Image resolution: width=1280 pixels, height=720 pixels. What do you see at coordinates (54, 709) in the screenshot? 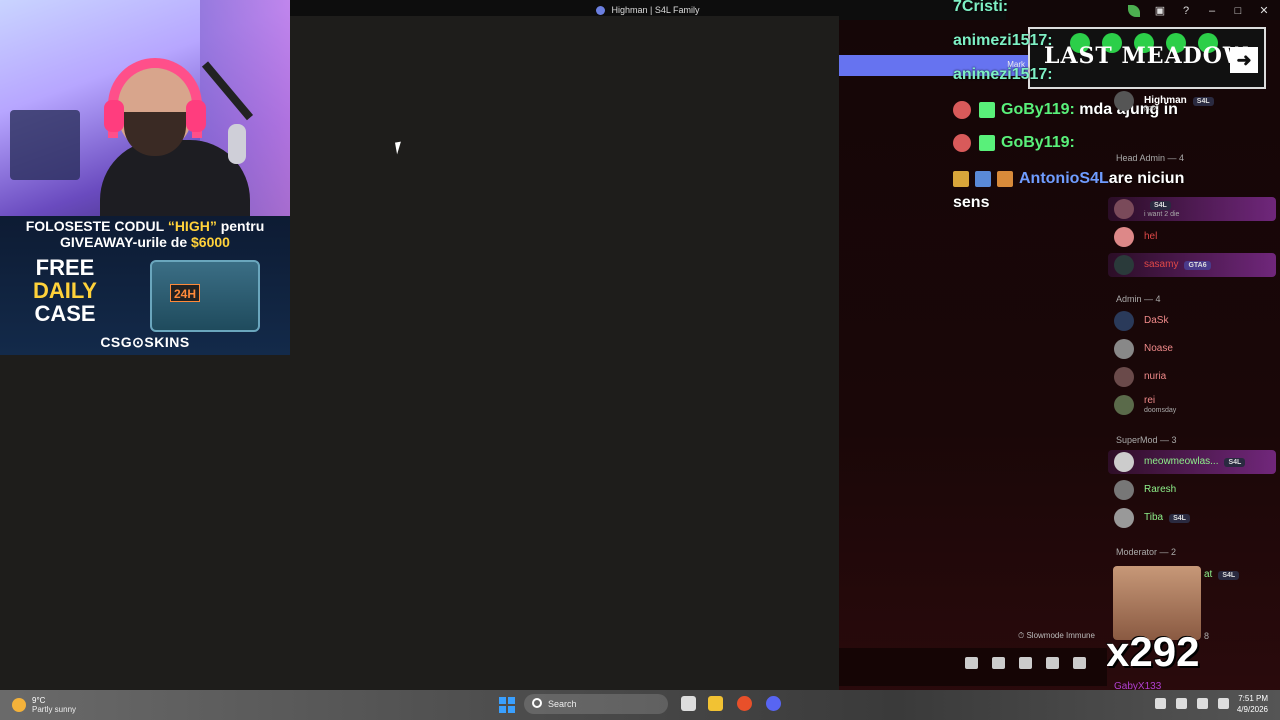
I see `weather-condition: Partly sunny` at bounding box center [54, 709].